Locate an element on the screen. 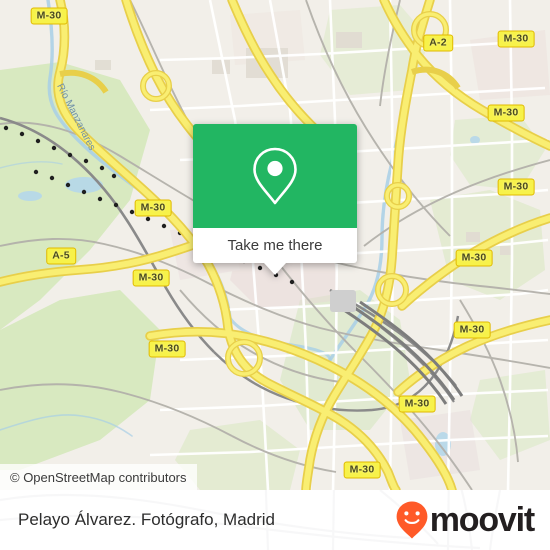  osm-attribution-text: © OpenStreetMap contributors is located at coordinates (98, 477).